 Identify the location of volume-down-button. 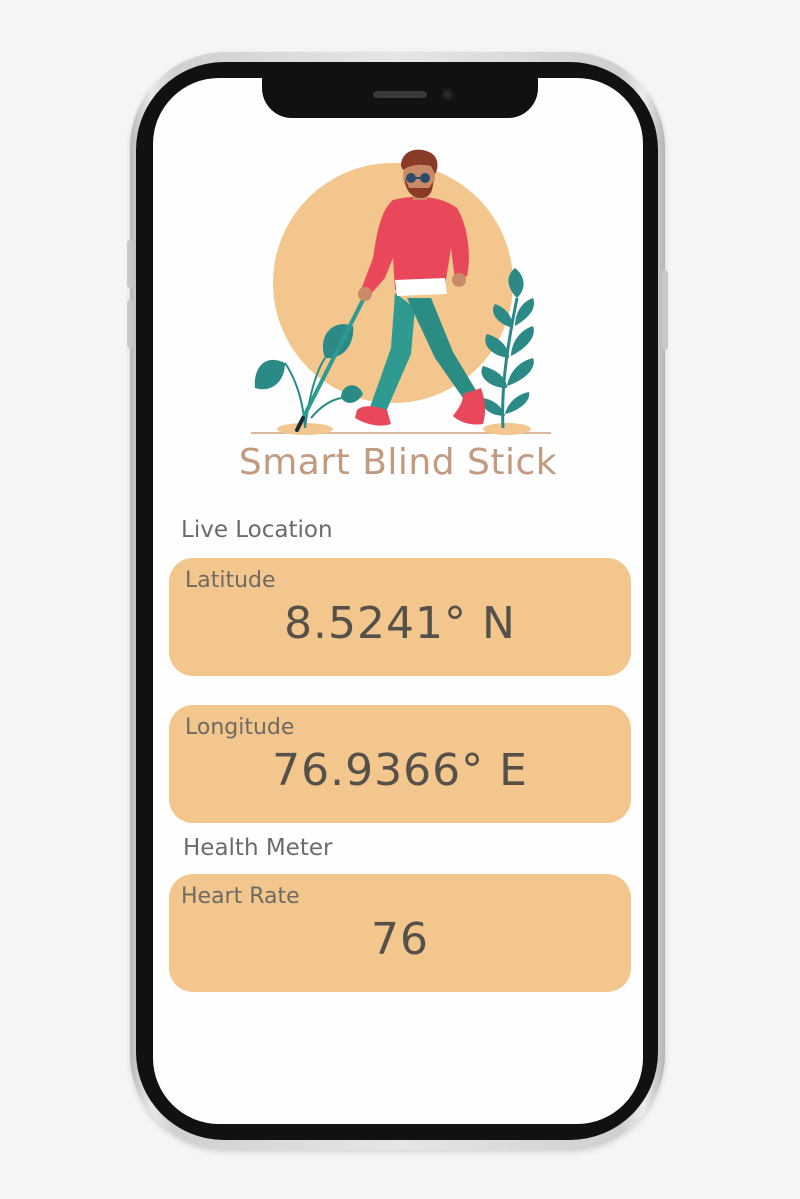
(130, 324).